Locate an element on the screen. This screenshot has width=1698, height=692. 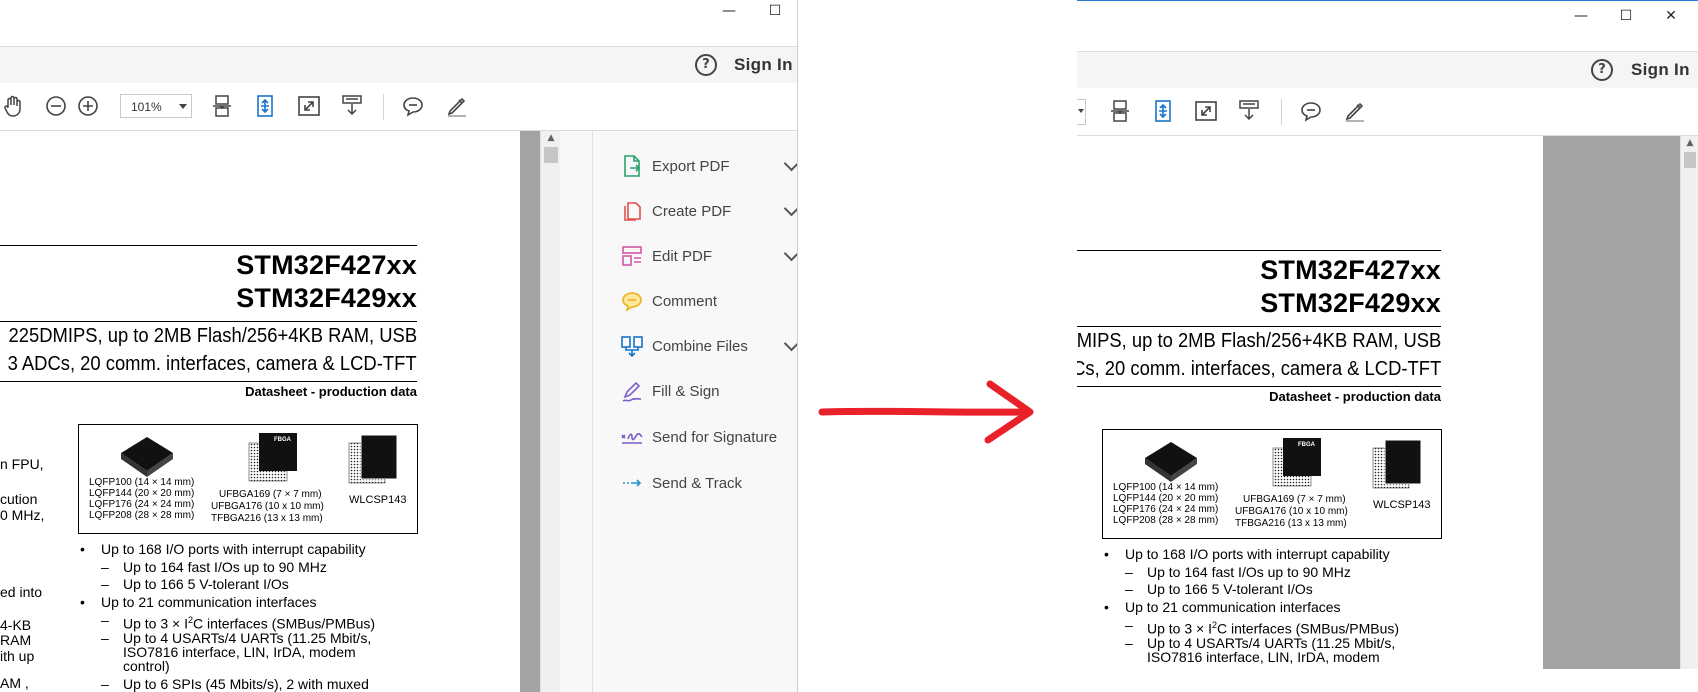
ufbga-label: UFBGA169 (7 × 7 mm) is located at coordinates (1294, 499).